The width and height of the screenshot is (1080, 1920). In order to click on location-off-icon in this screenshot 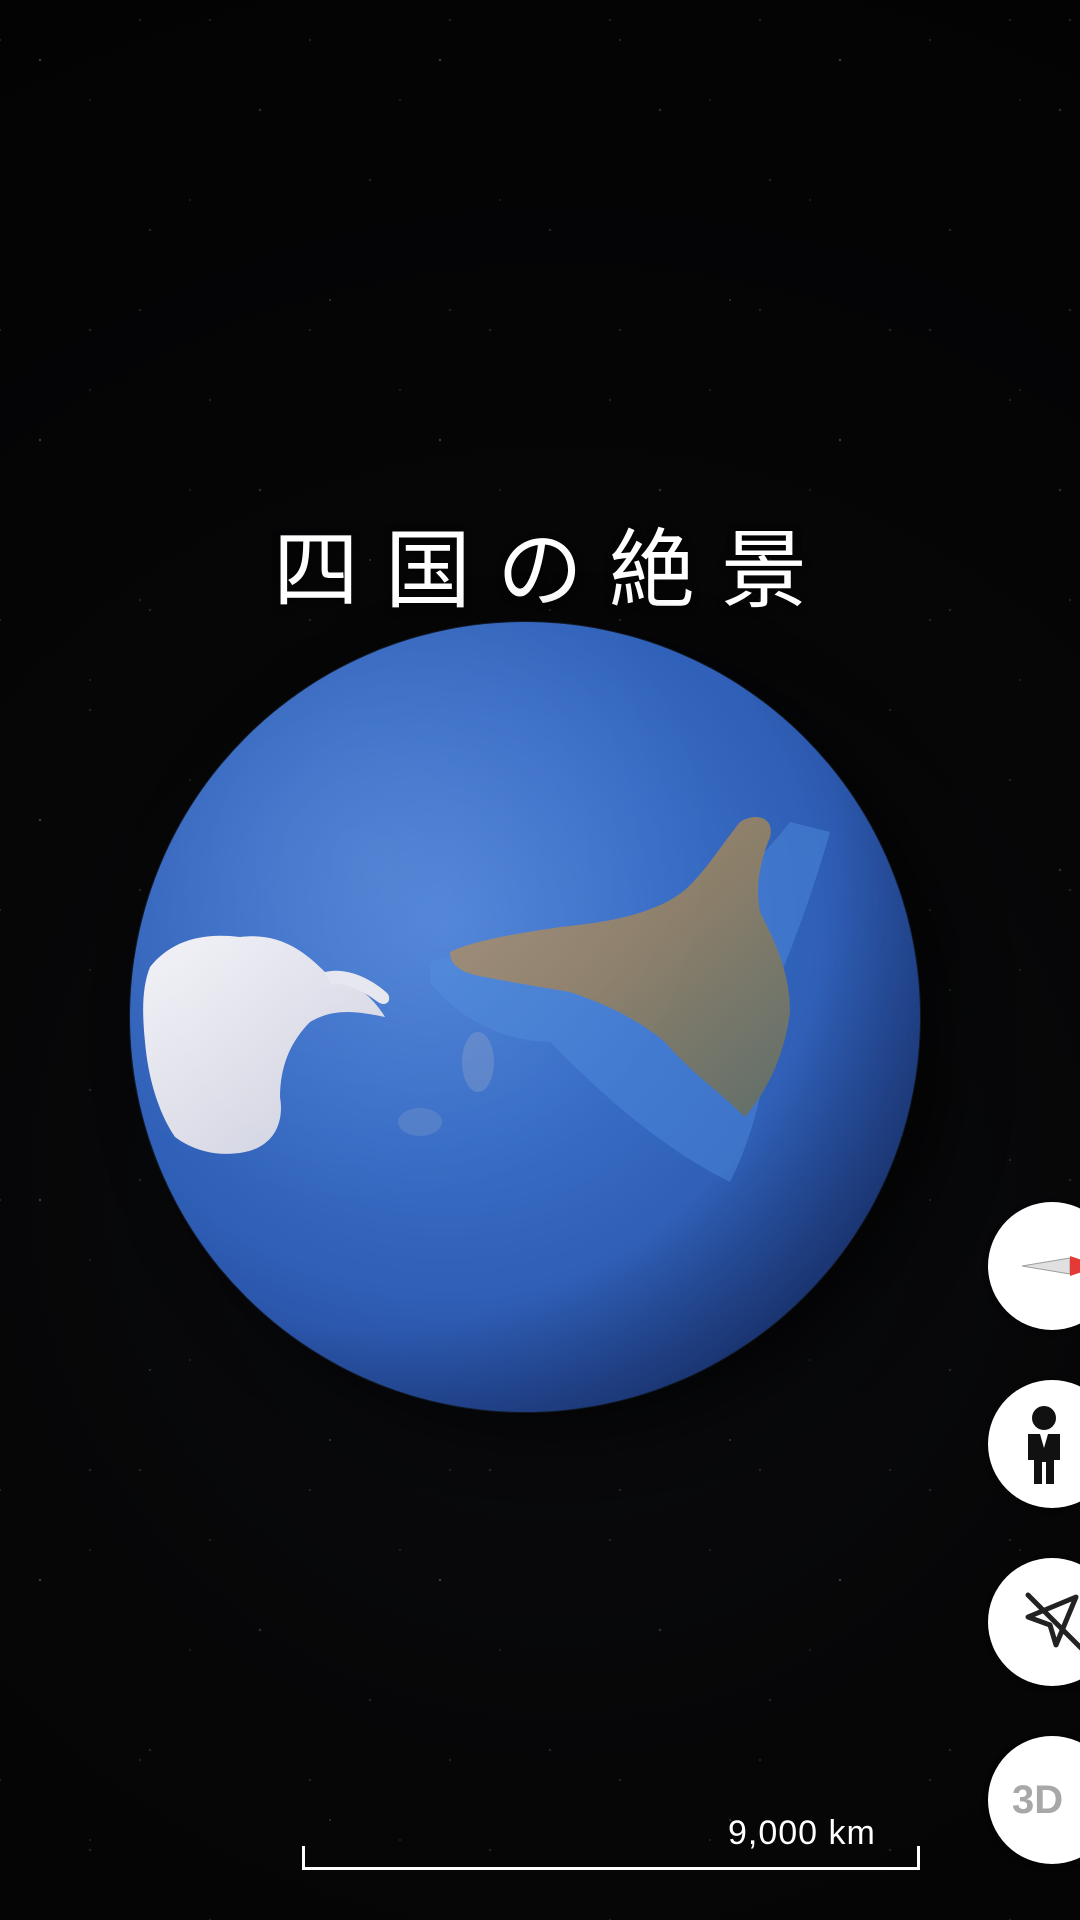, I will do `click(1052, 1621)`.